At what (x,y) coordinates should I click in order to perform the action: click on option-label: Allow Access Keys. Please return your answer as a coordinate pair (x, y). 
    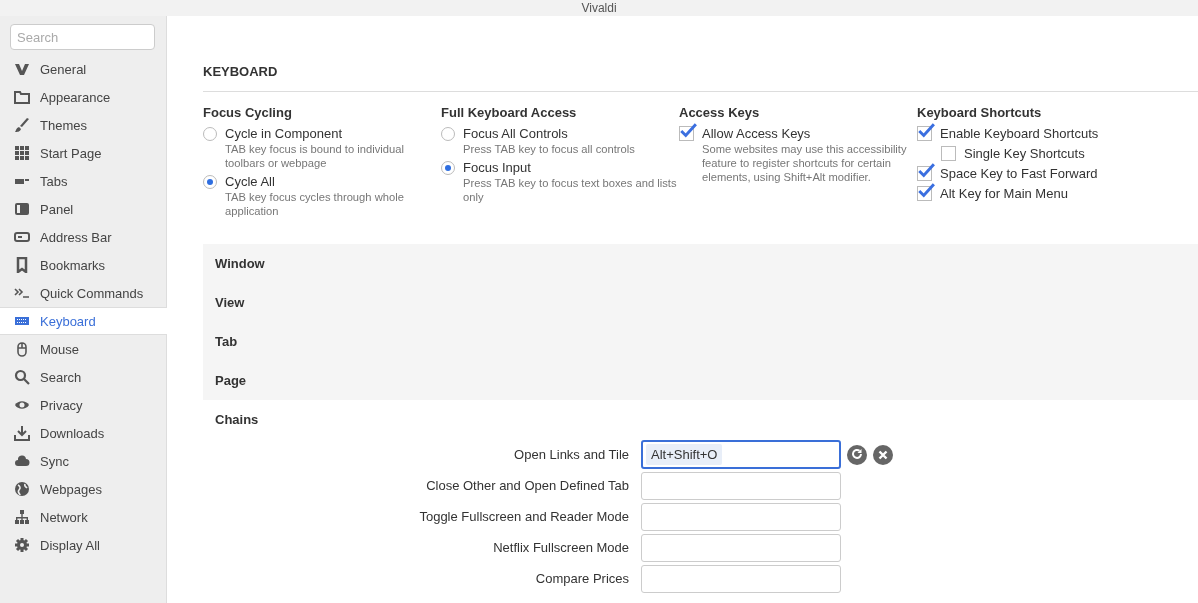
    Looking at the image, I should click on (757, 134).